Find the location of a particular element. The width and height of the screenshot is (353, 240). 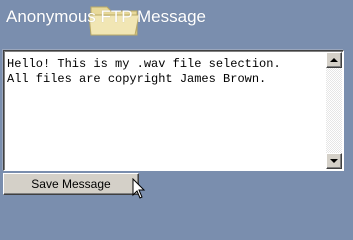

message-line: Hello! This is my .wav file selection. is located at coordinates (144, 64).